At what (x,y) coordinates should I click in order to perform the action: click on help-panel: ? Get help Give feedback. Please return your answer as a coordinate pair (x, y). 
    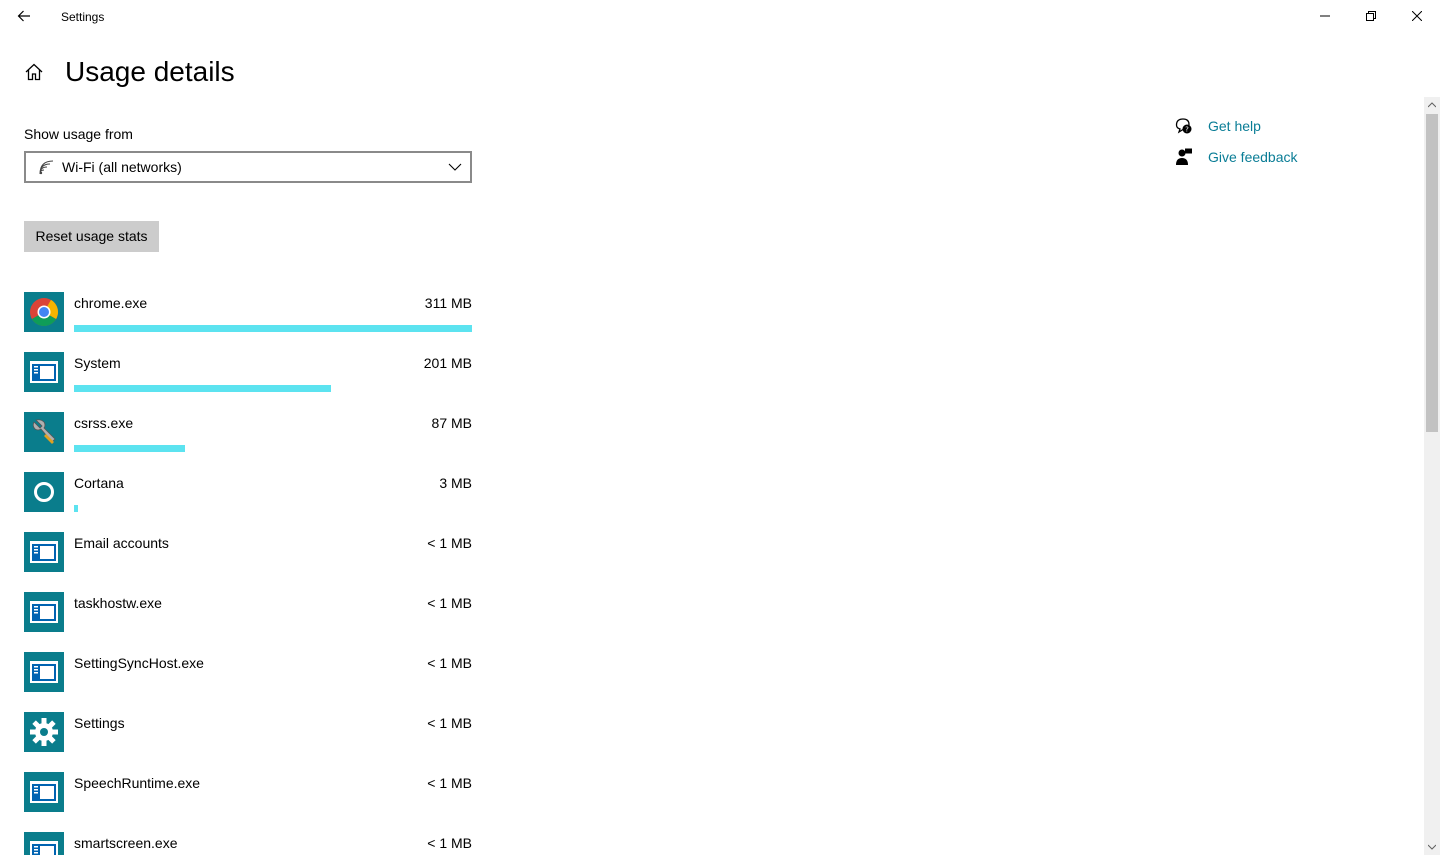
    Looking at the image, I should click on (1295, 147).